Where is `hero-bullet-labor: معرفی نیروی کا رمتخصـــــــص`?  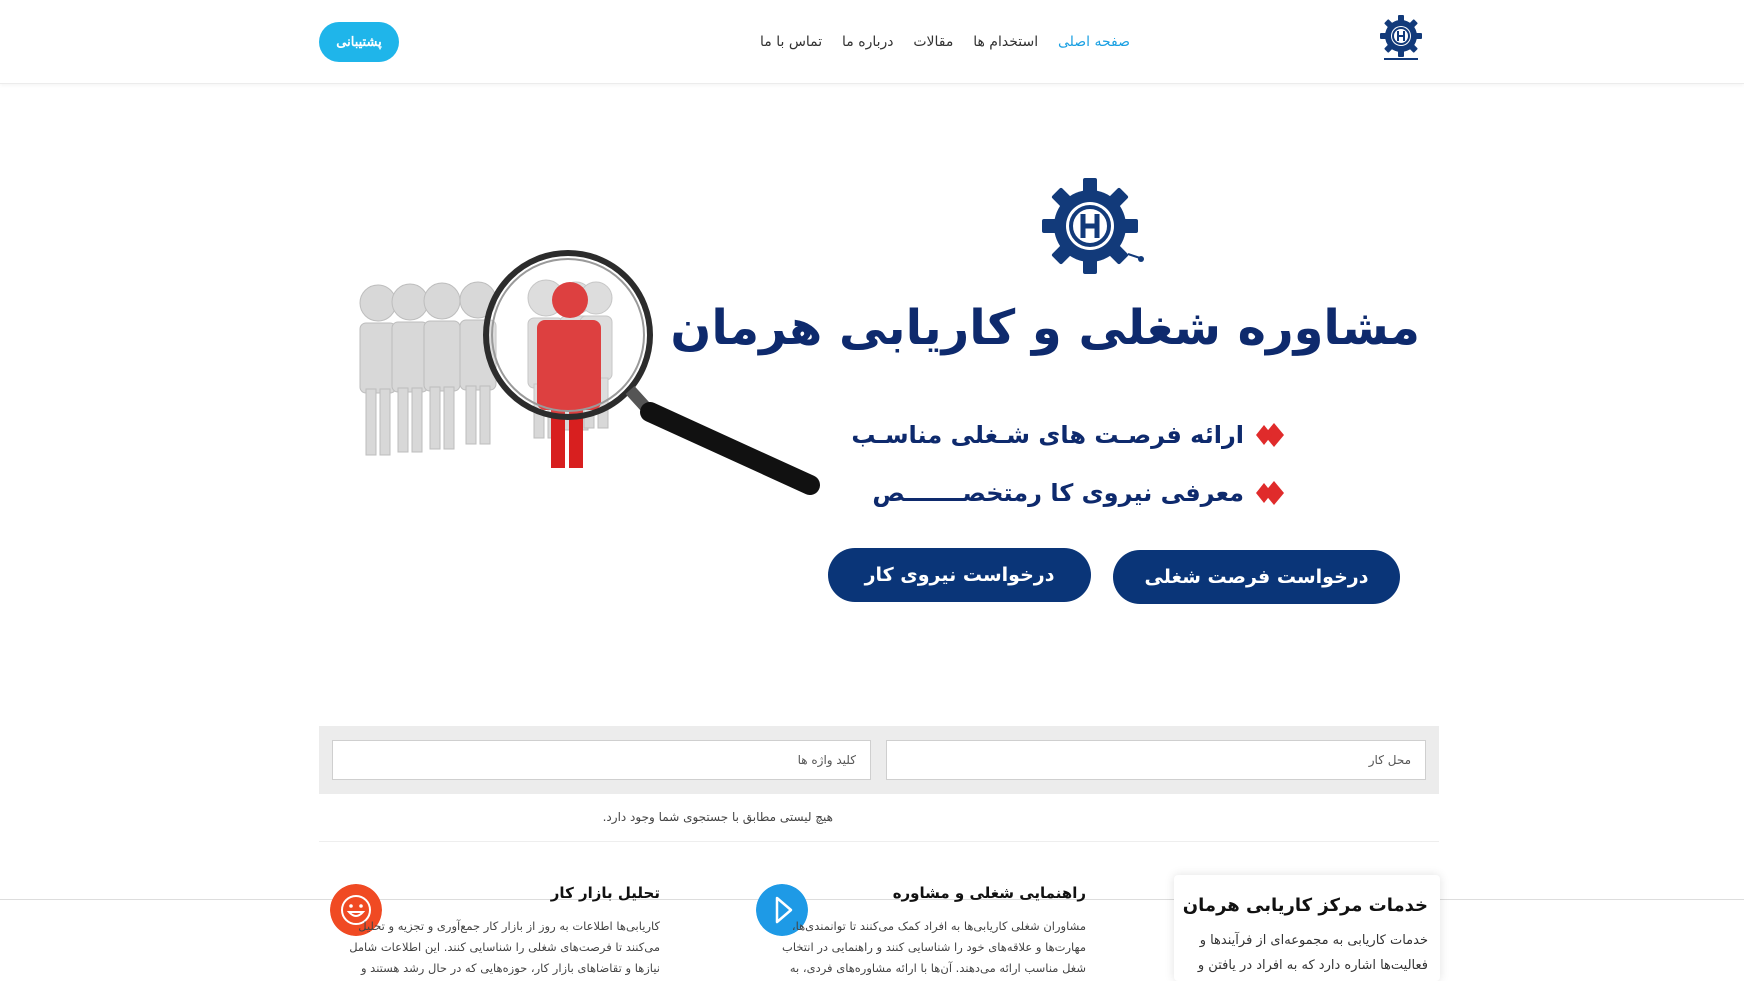
hero-bullet-labor: معرفی نیروی کا رمتخصـــــــص is located at coordinates (1081, 493).